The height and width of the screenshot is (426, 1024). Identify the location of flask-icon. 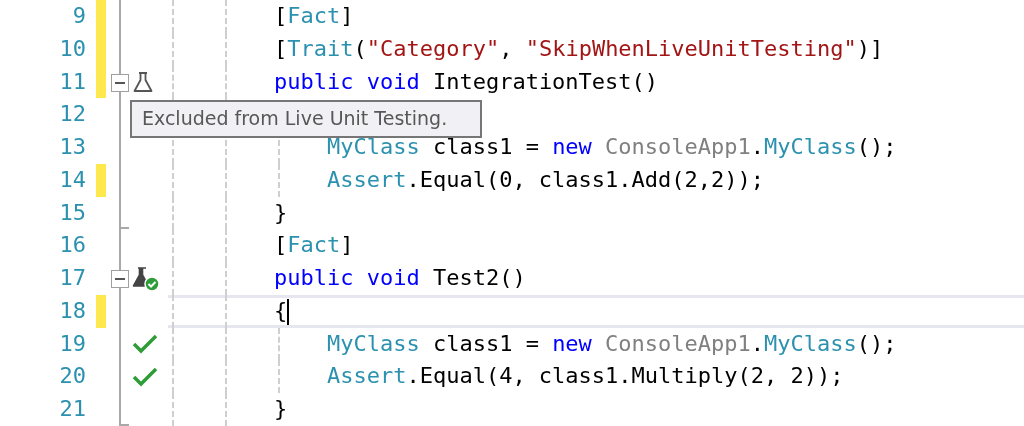
(143, 81).